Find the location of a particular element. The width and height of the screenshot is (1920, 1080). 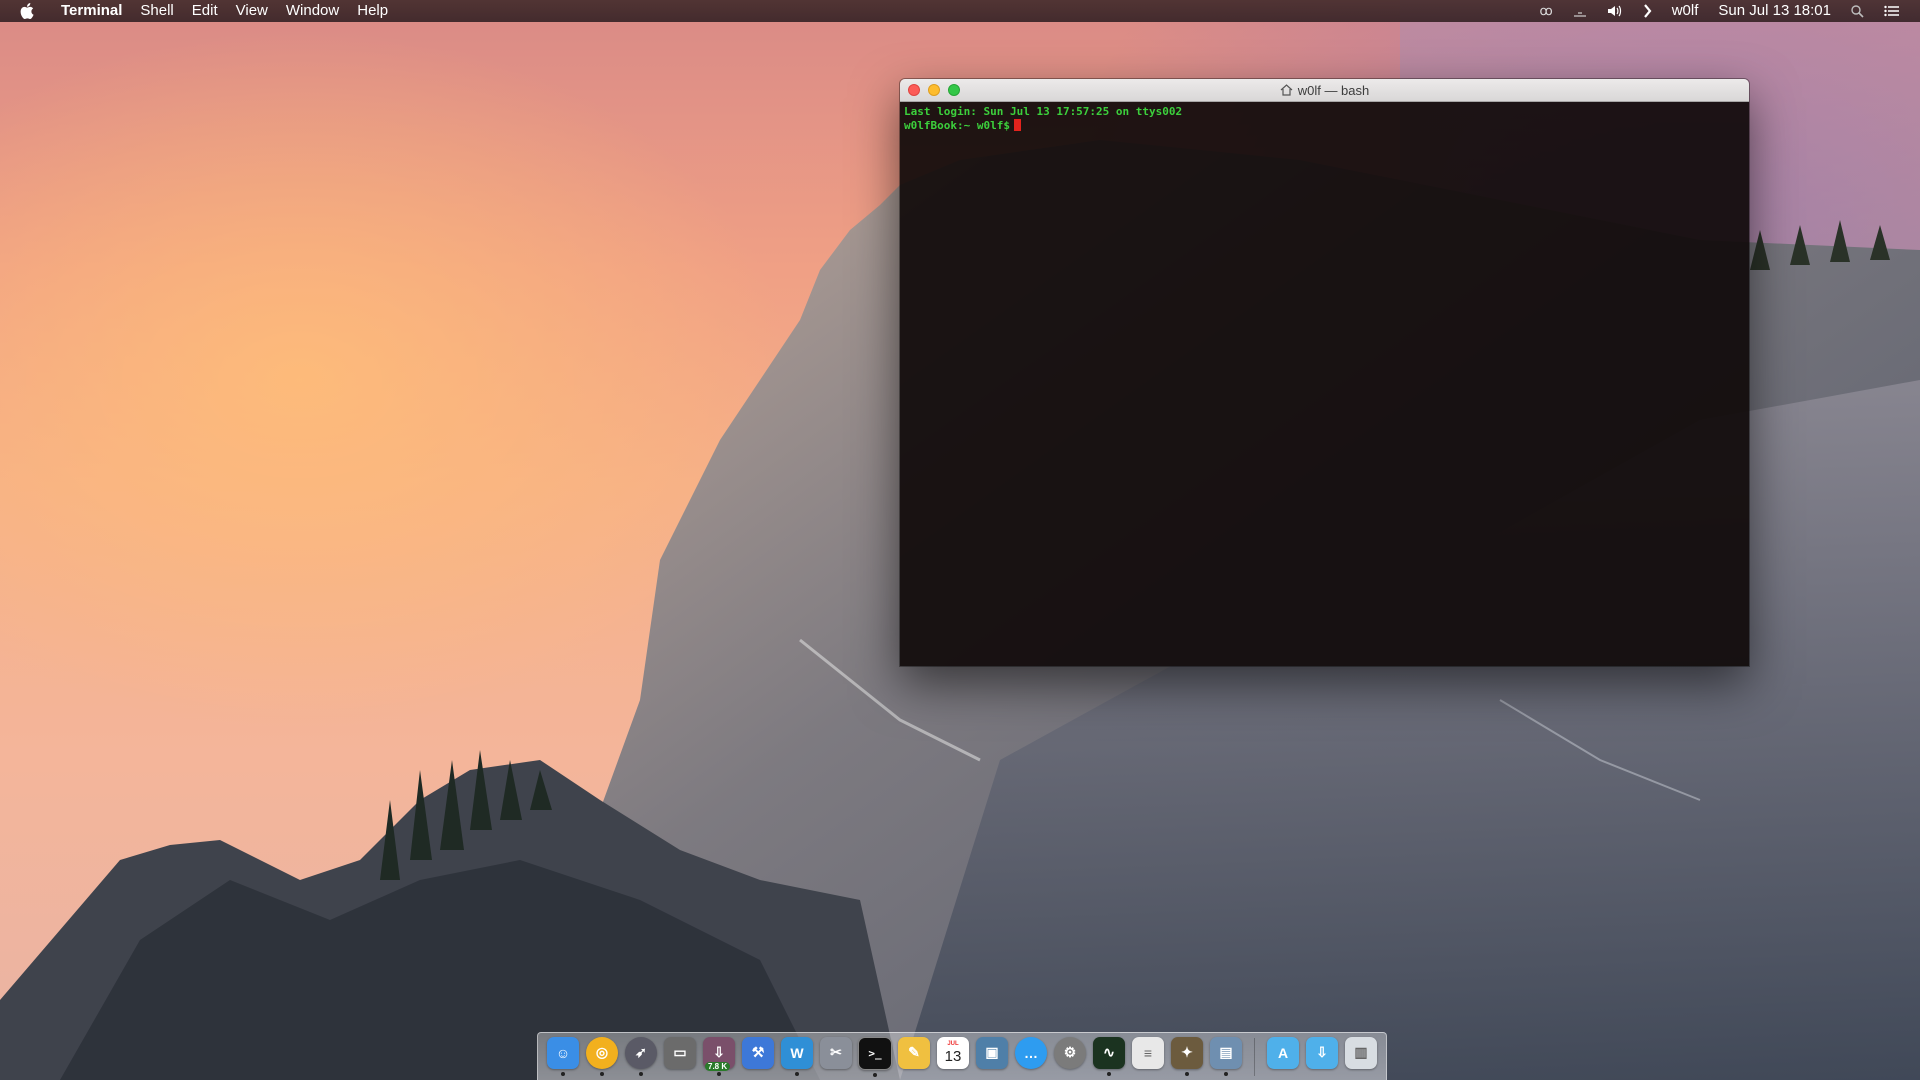

menu-app-name: Terminal is located at coordinates (91, 11).